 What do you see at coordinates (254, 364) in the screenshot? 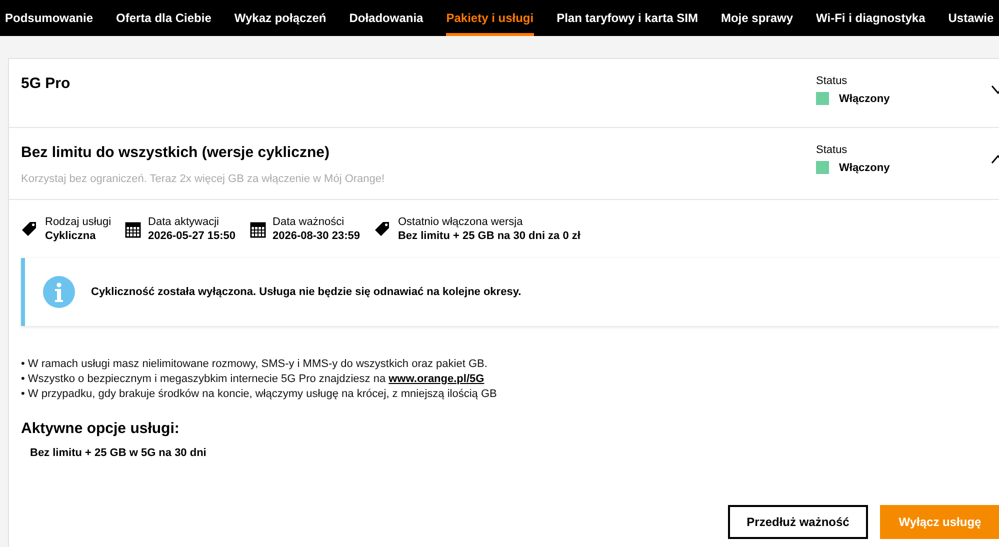
I see `bullet-text: • W ramach usługi masz nielimitowane rozmowy, SMS-y i MMS-y do wszystkich oraz pakiet GB.` at bounding box center [254, 364].